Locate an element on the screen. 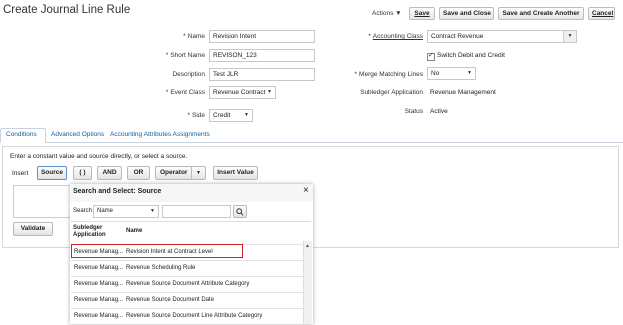 The image size is (623, 325). cancel-button: Cancel is located at coordinates (601, 13).